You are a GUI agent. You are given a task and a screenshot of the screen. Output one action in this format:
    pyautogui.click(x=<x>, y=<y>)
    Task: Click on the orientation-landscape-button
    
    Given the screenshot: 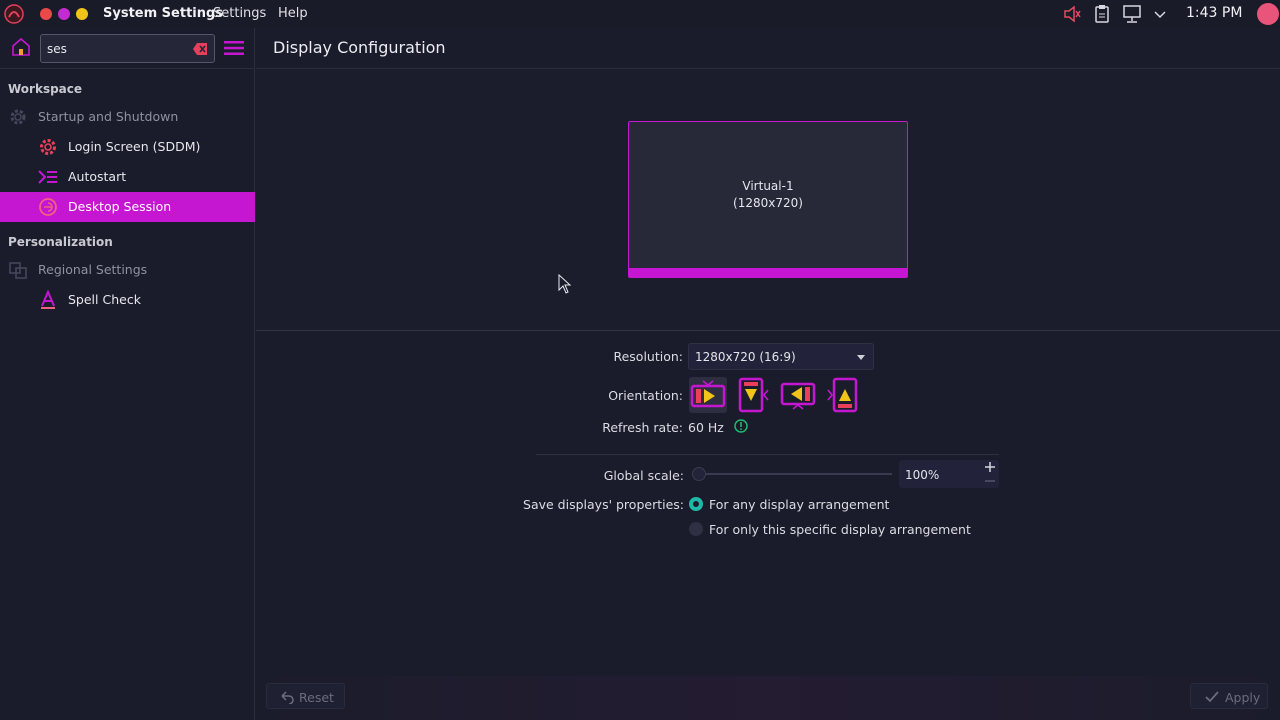 What is the action you would take?
    pyautogui.click(x=708, y=395)
    